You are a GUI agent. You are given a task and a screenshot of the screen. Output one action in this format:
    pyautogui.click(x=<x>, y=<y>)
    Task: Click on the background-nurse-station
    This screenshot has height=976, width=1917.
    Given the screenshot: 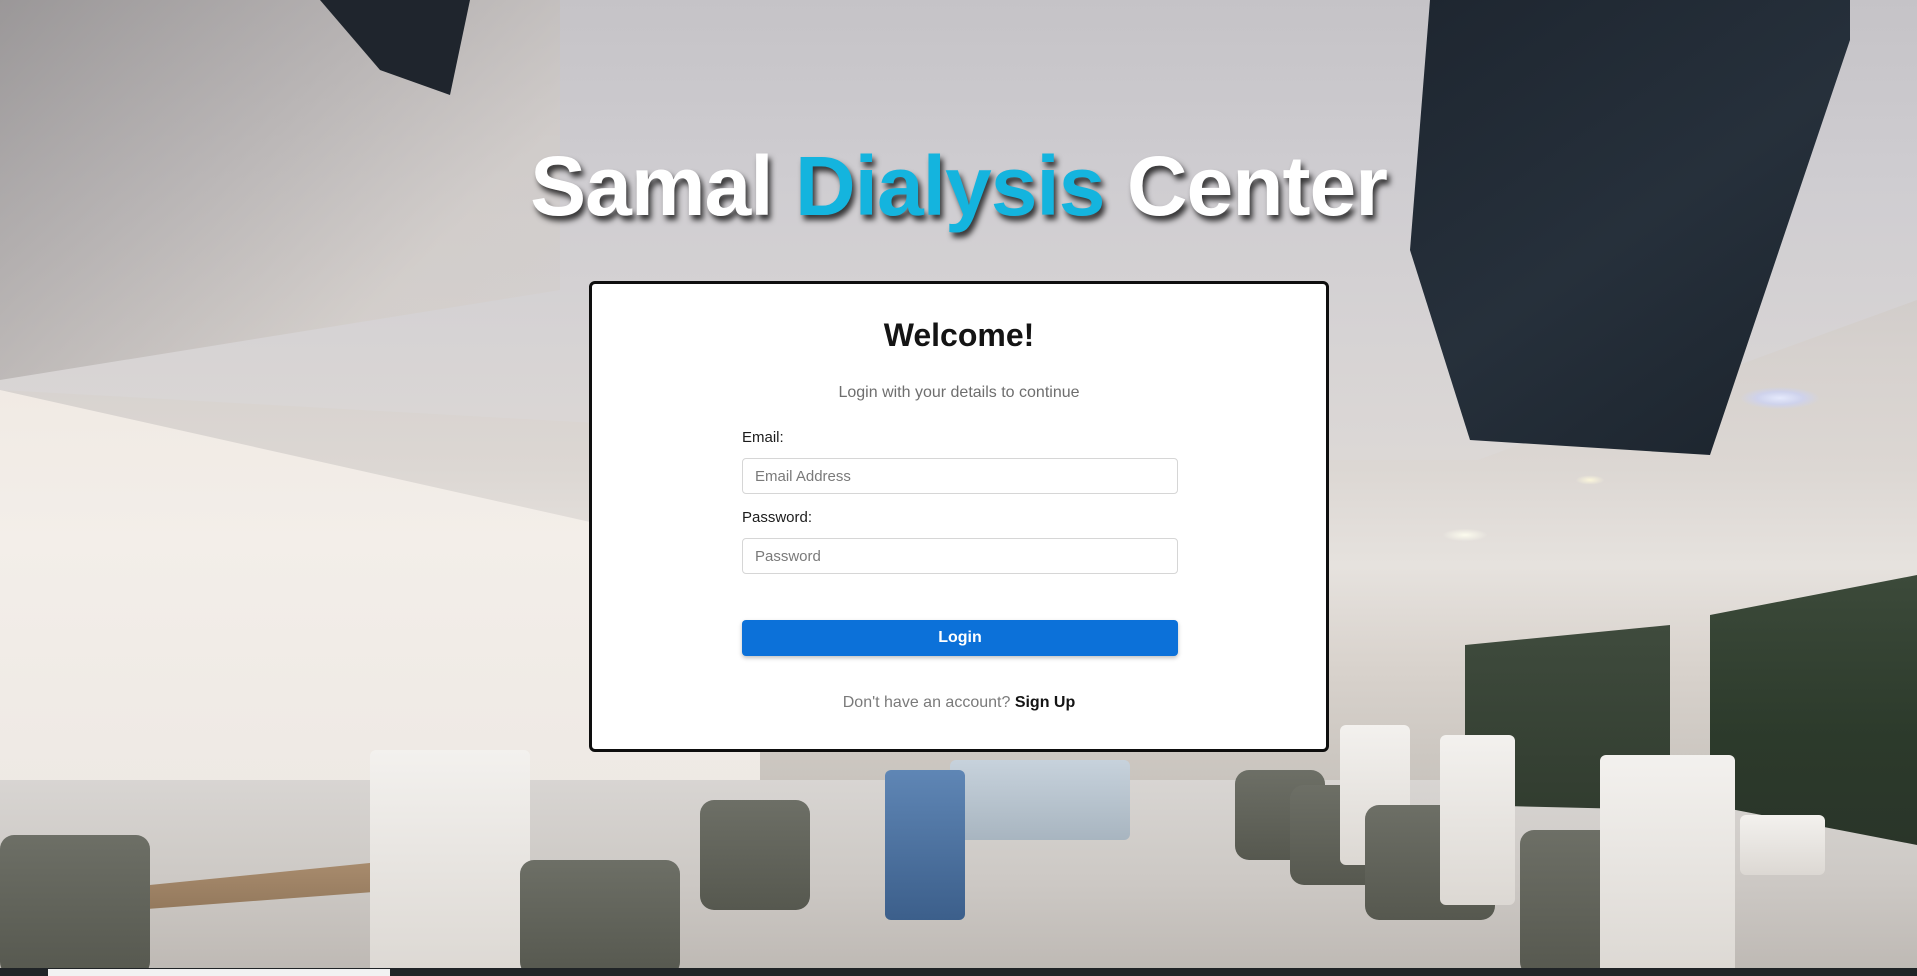 What is the action you would take?
    pyautogui.click(x=1040, y=800)
    